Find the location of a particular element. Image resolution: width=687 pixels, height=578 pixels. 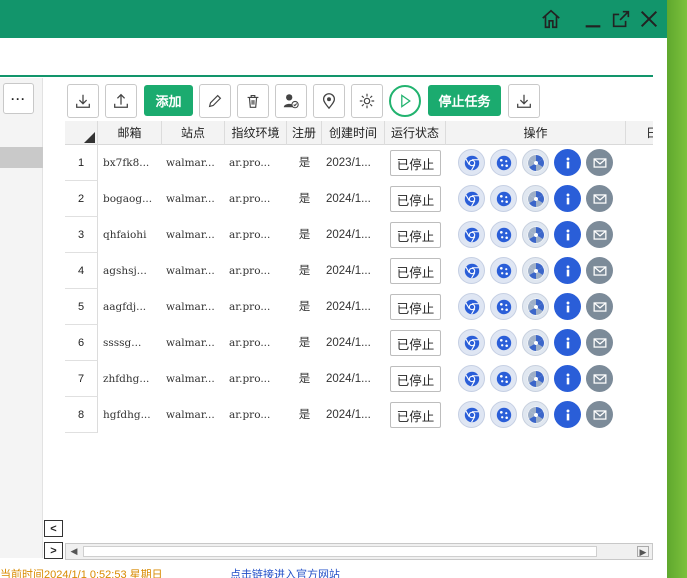

scroll-thumb is located at coordinates (340, 551).